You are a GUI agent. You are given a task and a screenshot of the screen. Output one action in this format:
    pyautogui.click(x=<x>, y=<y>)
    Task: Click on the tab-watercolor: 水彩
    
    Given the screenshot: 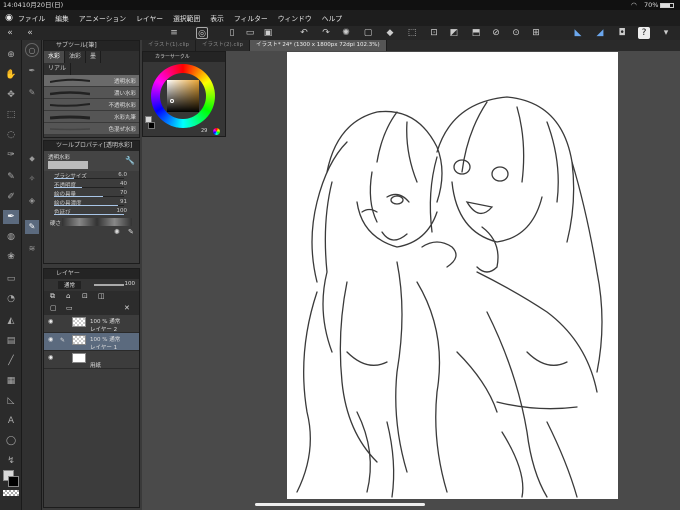 What is the action you would take?
    pyautogui.click(x=55, y=57)
    